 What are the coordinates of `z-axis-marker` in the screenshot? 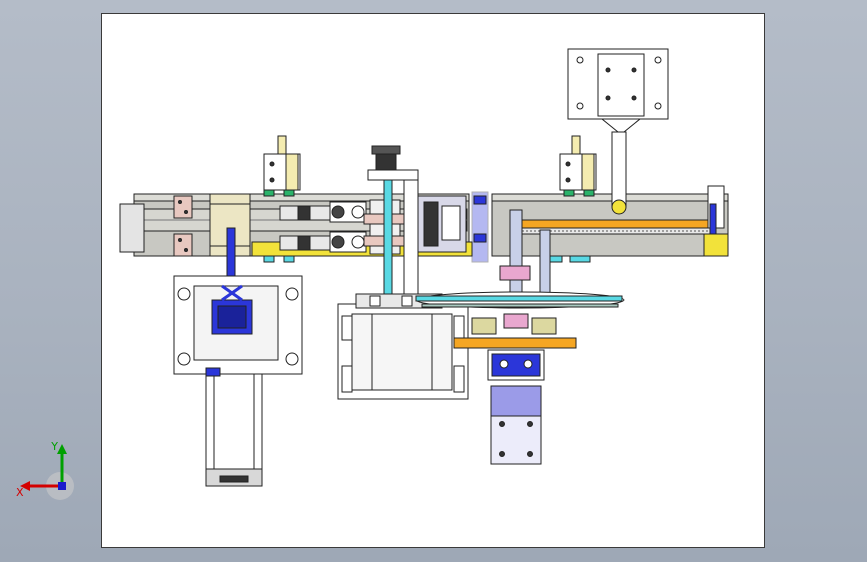 It's located at (62, 486).